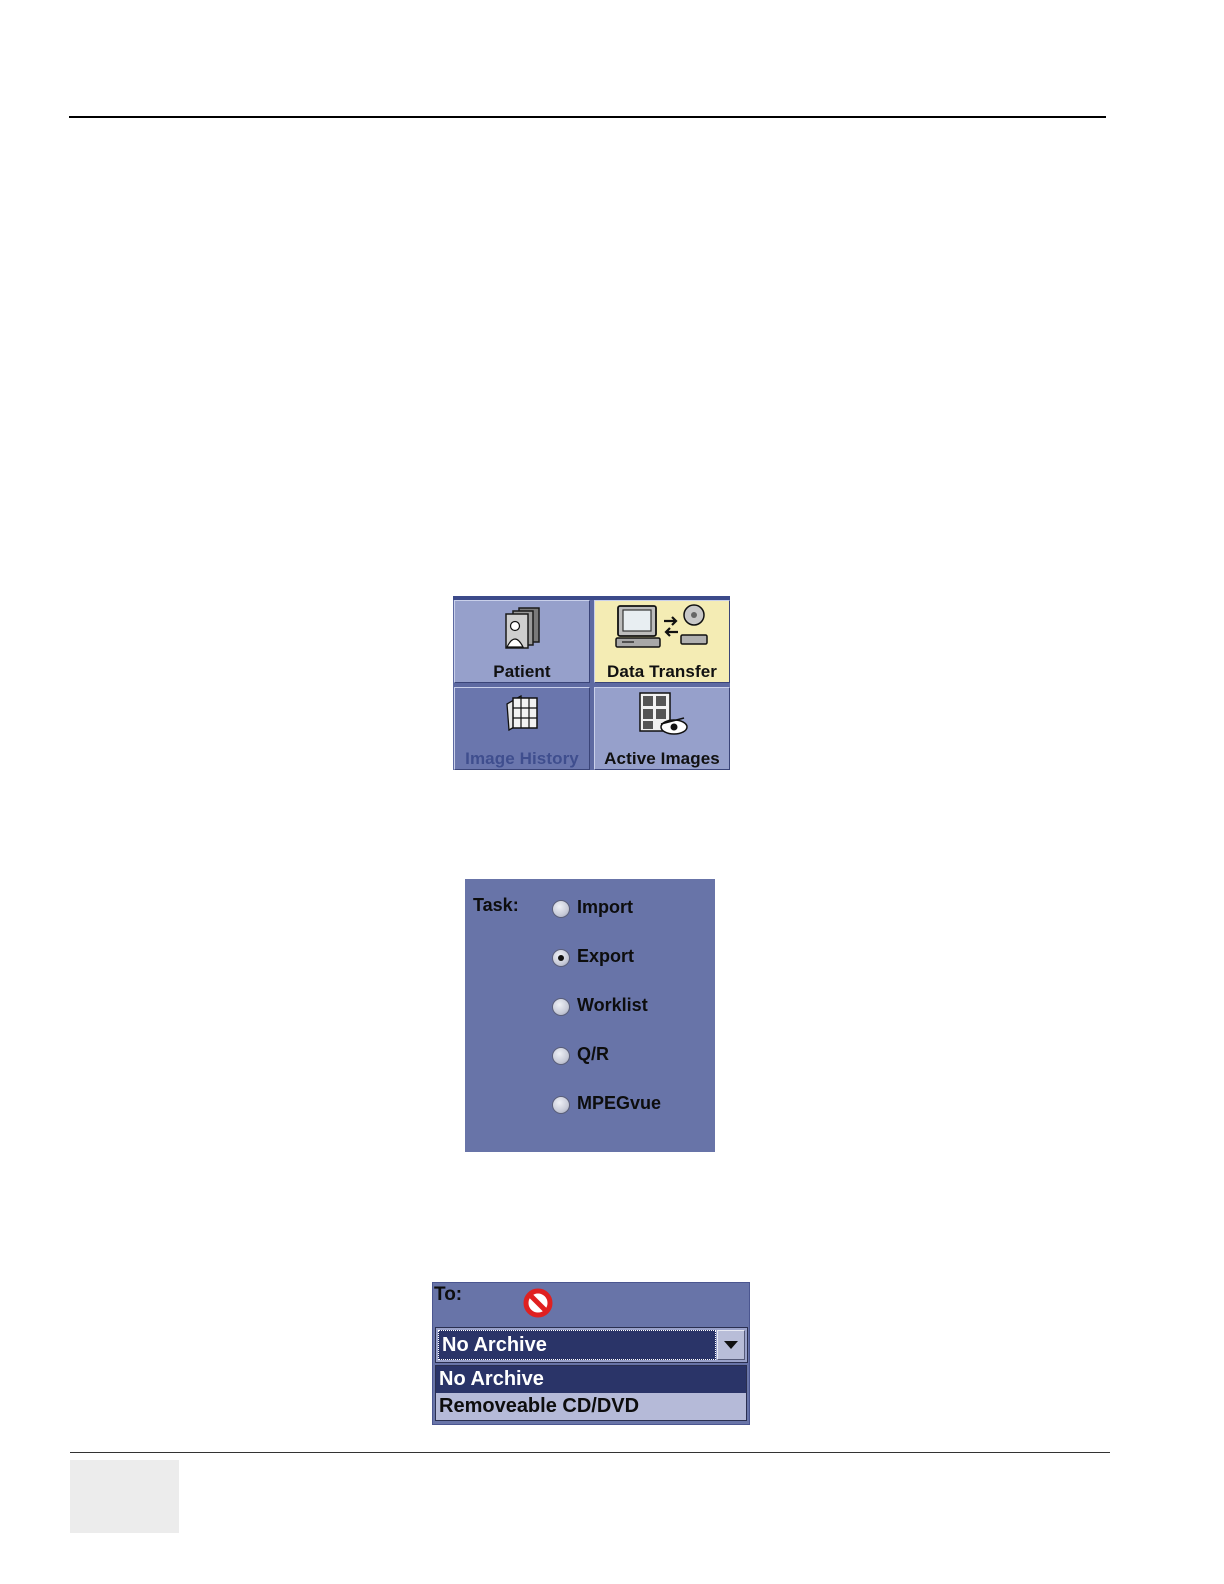 The width and height of the screenshot is (1224, 1584). What do you see at coordinates (587, 117) in the screenshot?
I see `header-rule` at bounding box center [587, 117].